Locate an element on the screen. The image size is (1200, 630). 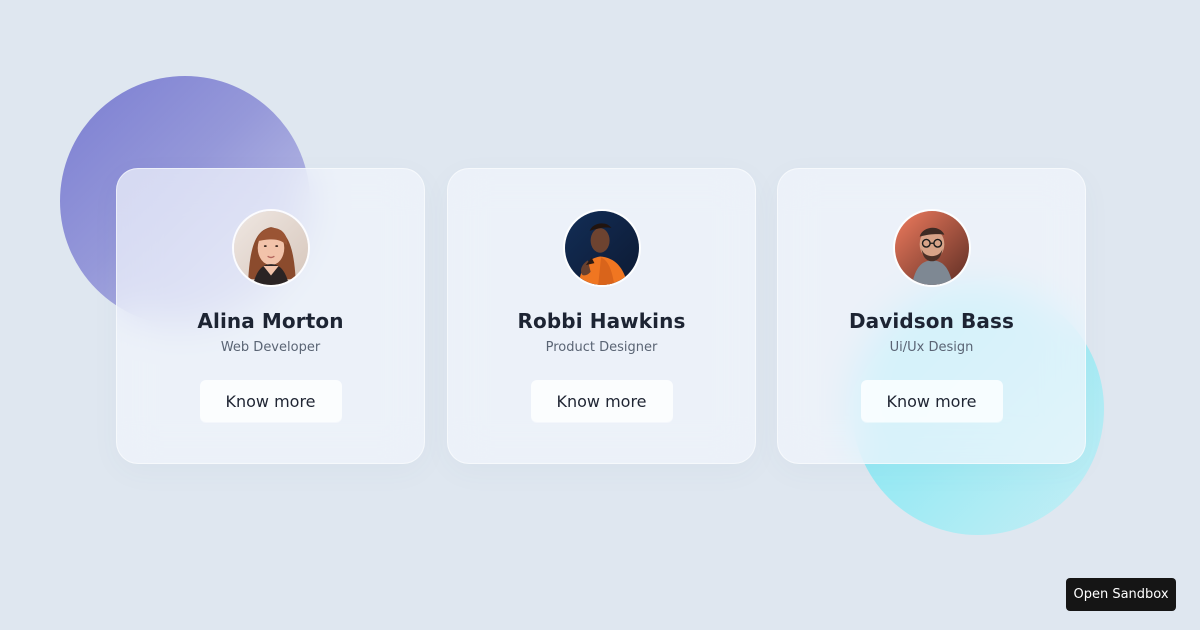
profile-role: Ui/Ux Design is located at coordinates (931, 347).